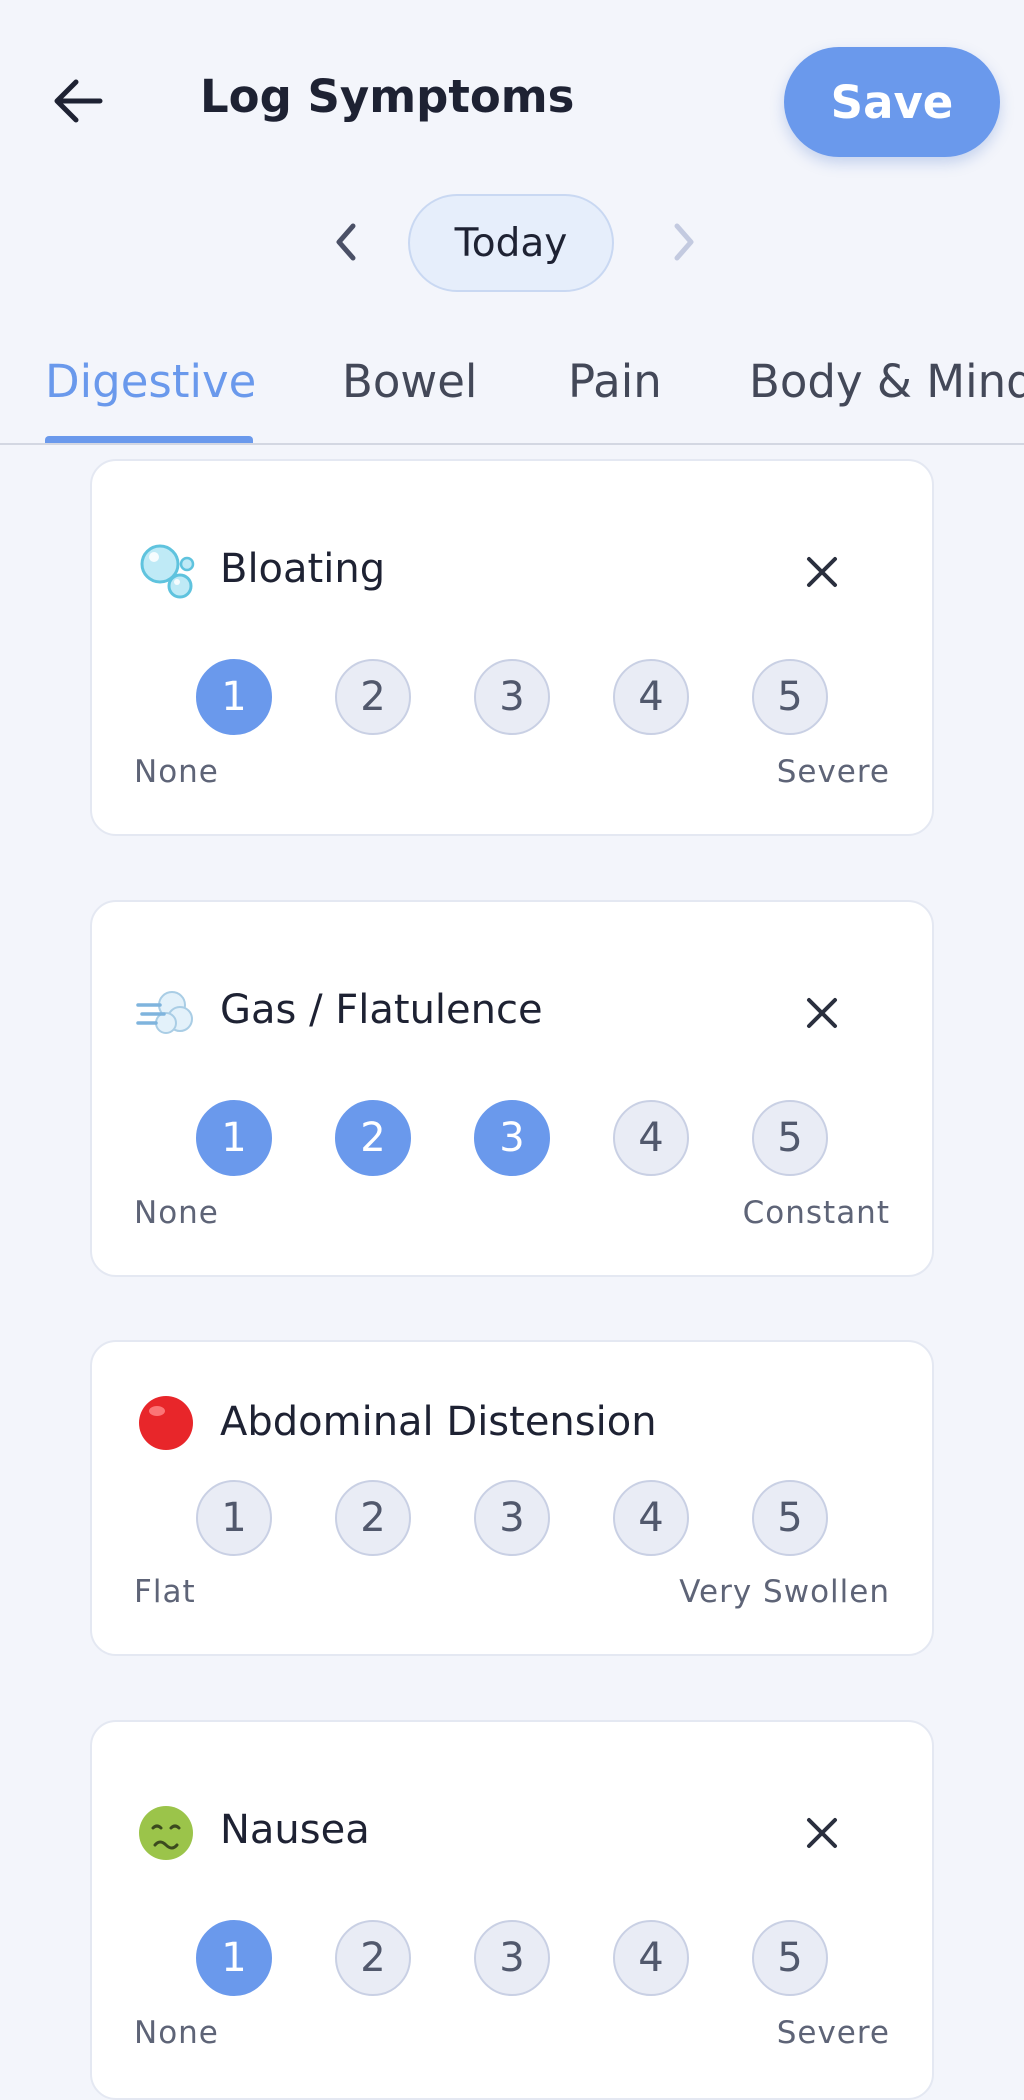 The image size is (1024, 2100). Describe the element at coordinates (816, 1213) in the screenshot. I see `scale-max-label: Constant` at that location.